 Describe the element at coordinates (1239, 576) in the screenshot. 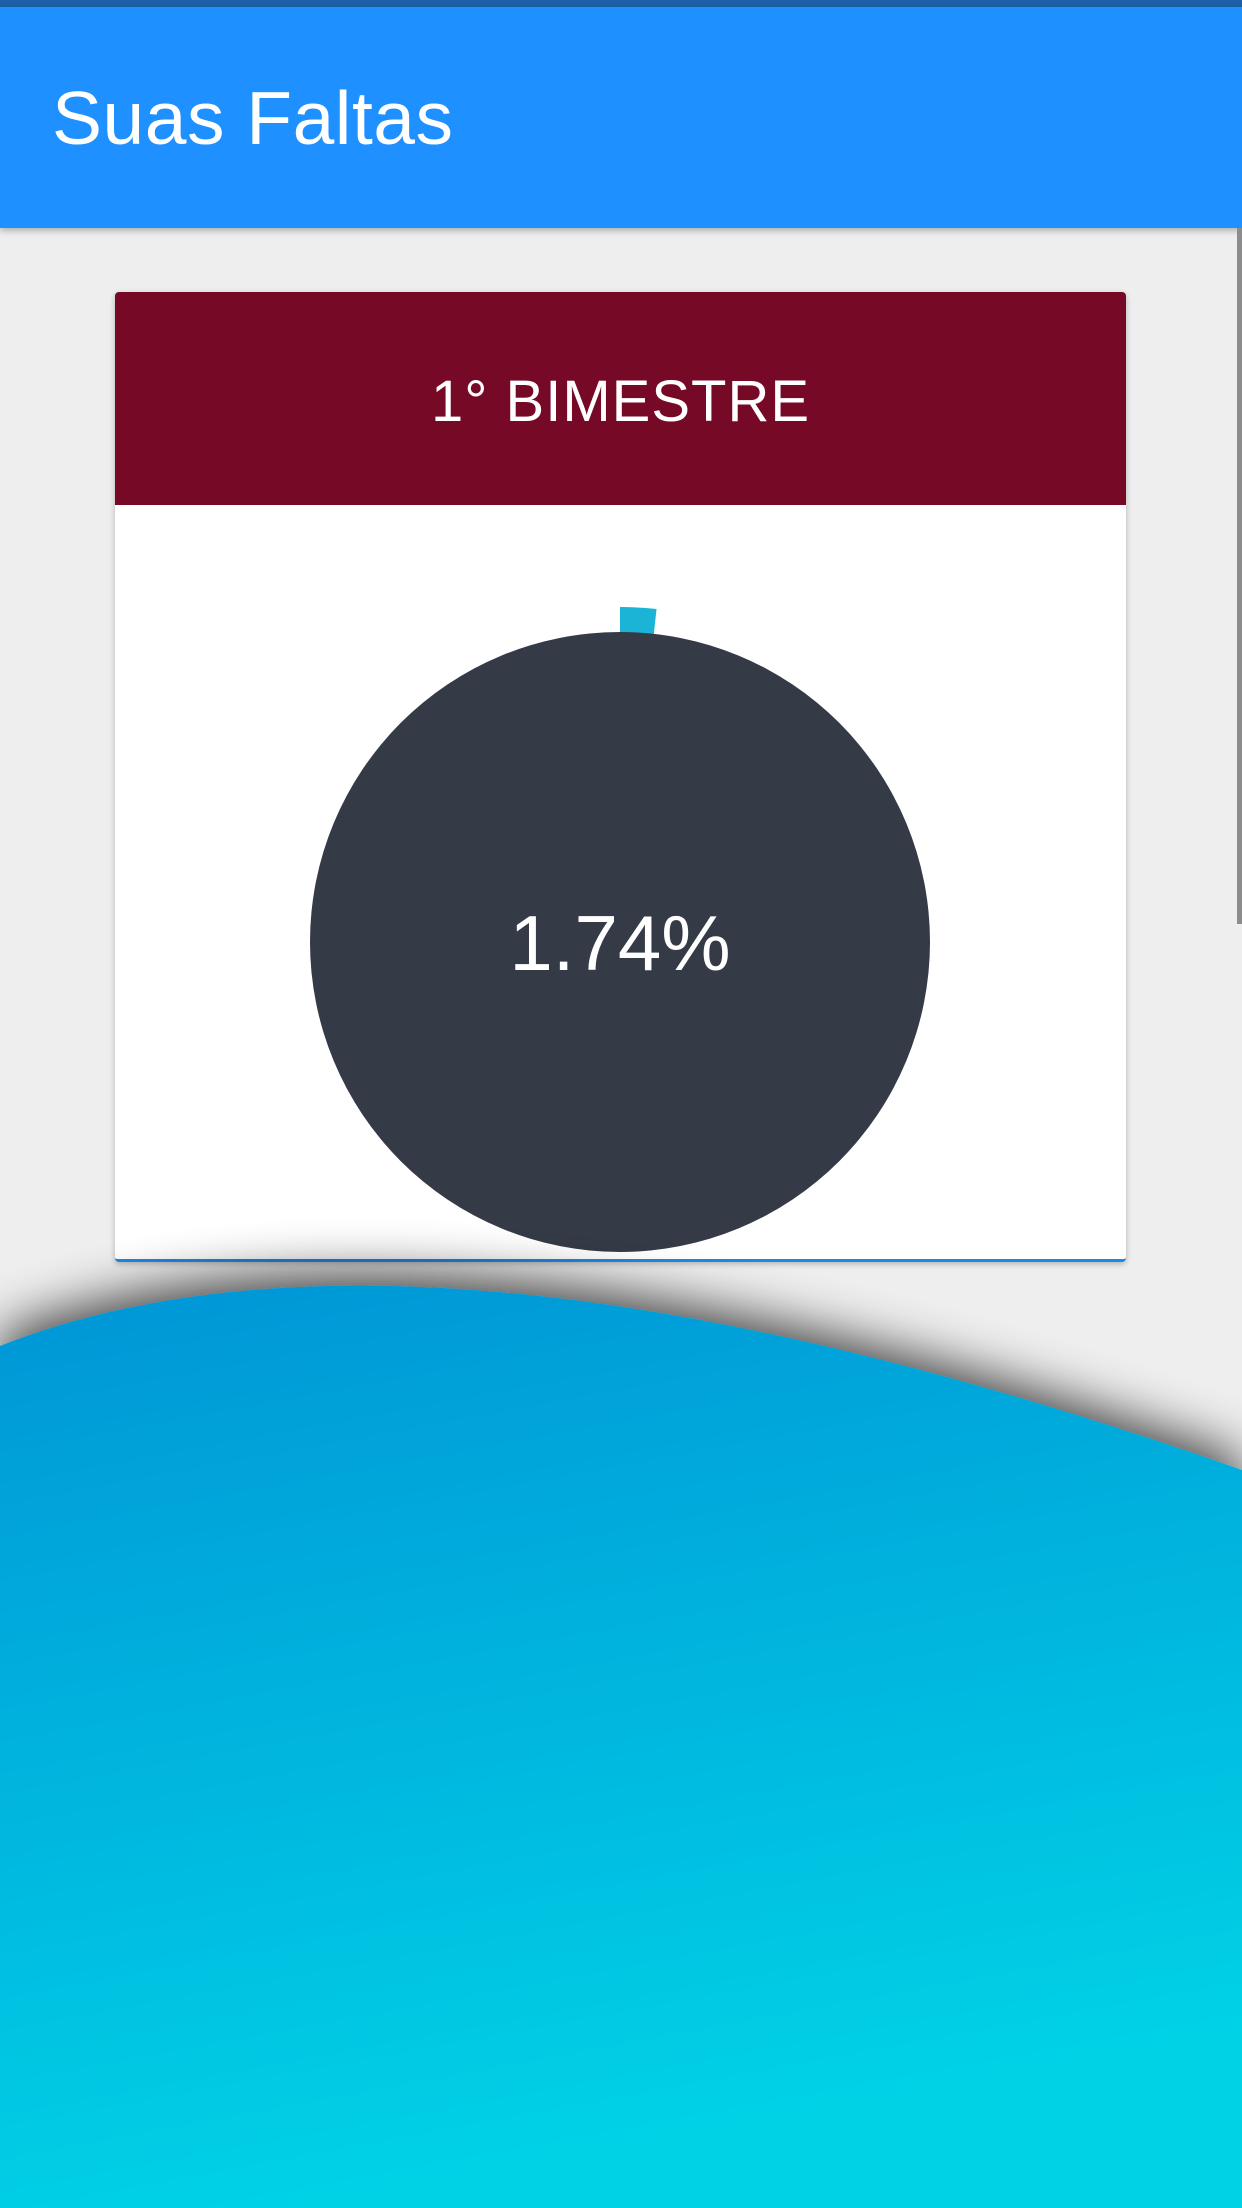

I see `scrollbar` at that location.